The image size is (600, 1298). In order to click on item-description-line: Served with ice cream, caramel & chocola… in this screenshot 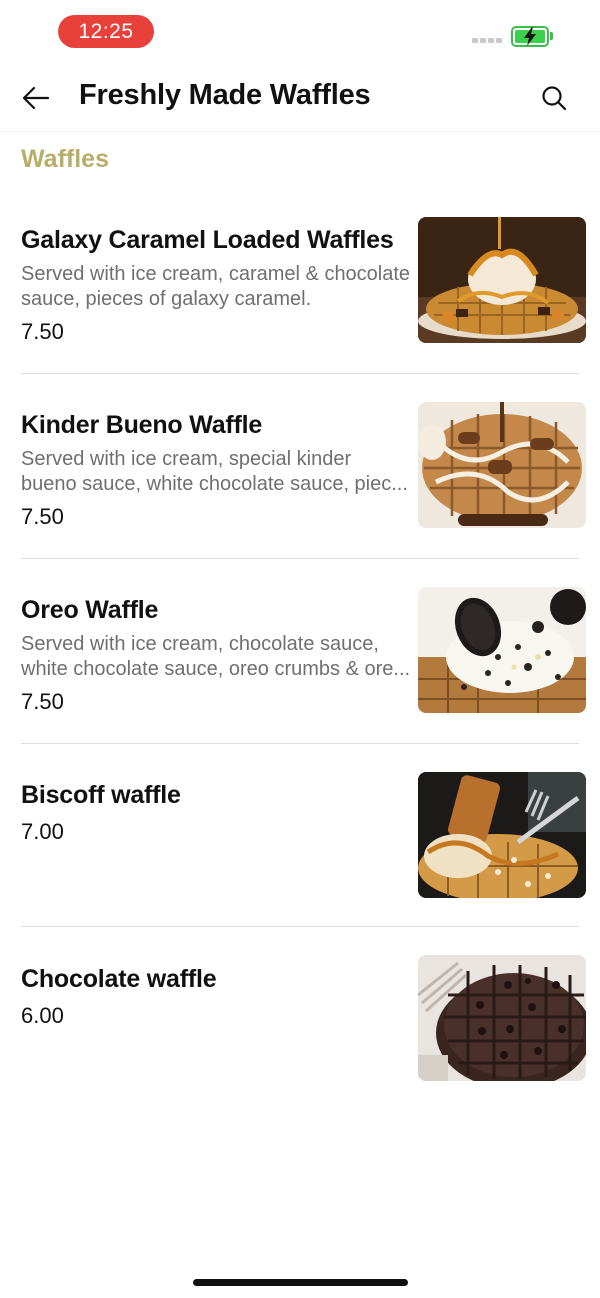, I will do `click(216, 274)`.